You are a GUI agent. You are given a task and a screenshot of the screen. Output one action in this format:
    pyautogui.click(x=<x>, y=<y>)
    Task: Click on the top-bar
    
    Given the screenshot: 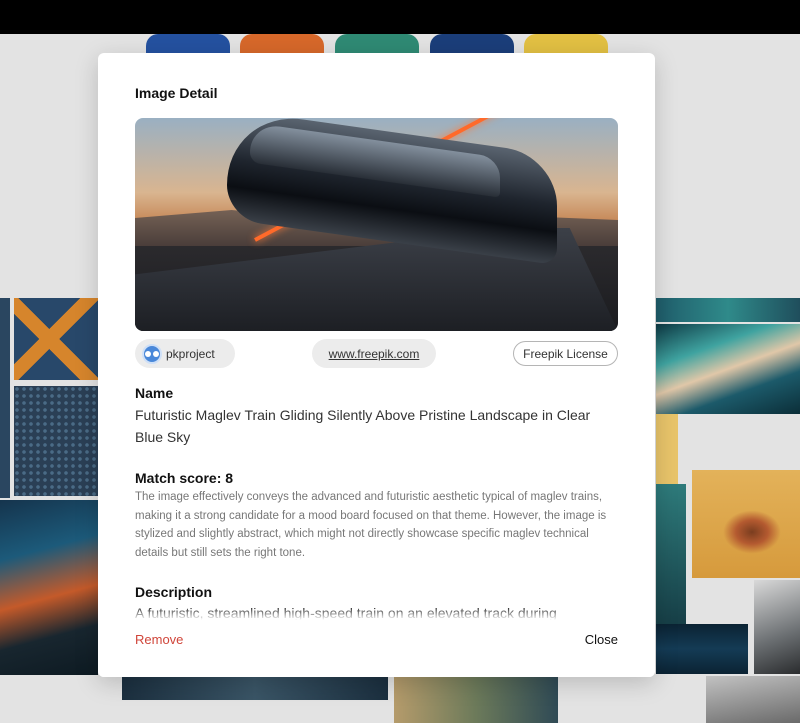 What is the action you would take?
    pyautogui.click(x=400, y=17)
    